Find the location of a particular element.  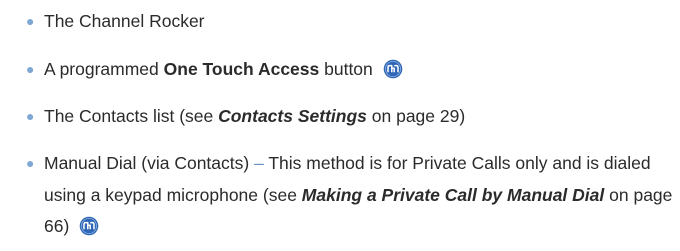

item-text-suffix: button is located at coordinates (346, 69).